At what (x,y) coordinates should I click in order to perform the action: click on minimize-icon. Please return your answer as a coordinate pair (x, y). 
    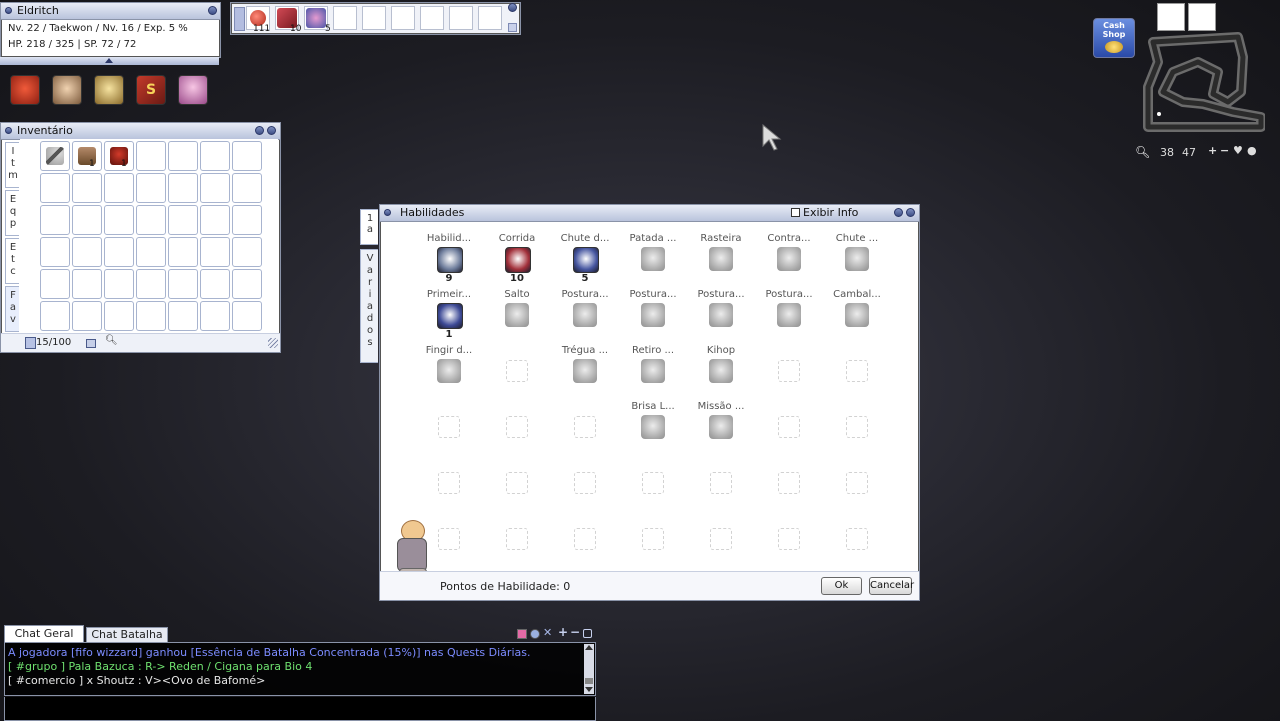
    Looking at the image, I should click on (898, 212).